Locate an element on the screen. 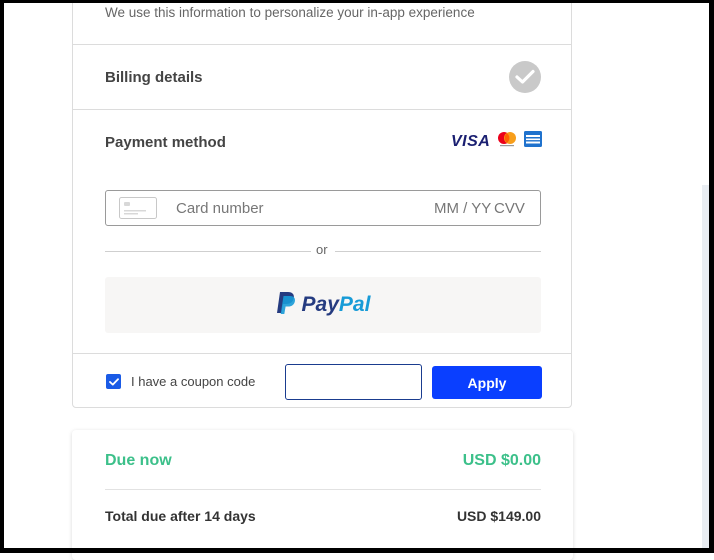  credit-card-icon is located at coordinates (138, 210).